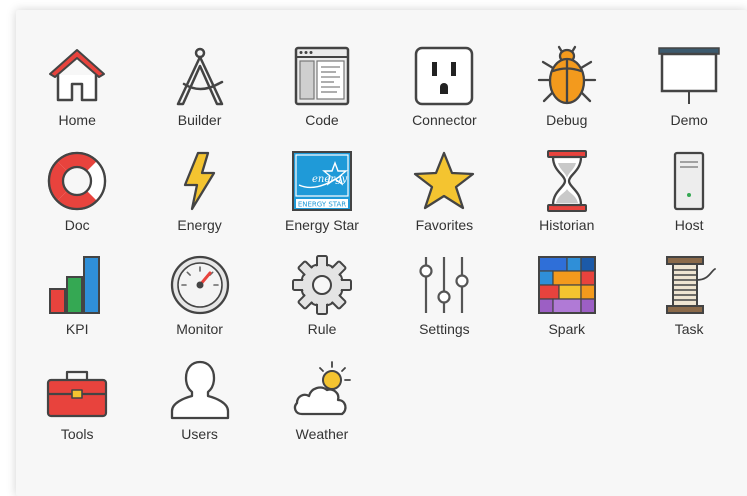  Describe the element at coordinates (77, 390) in the screenshot. I see `toolbox-icon` at that location.